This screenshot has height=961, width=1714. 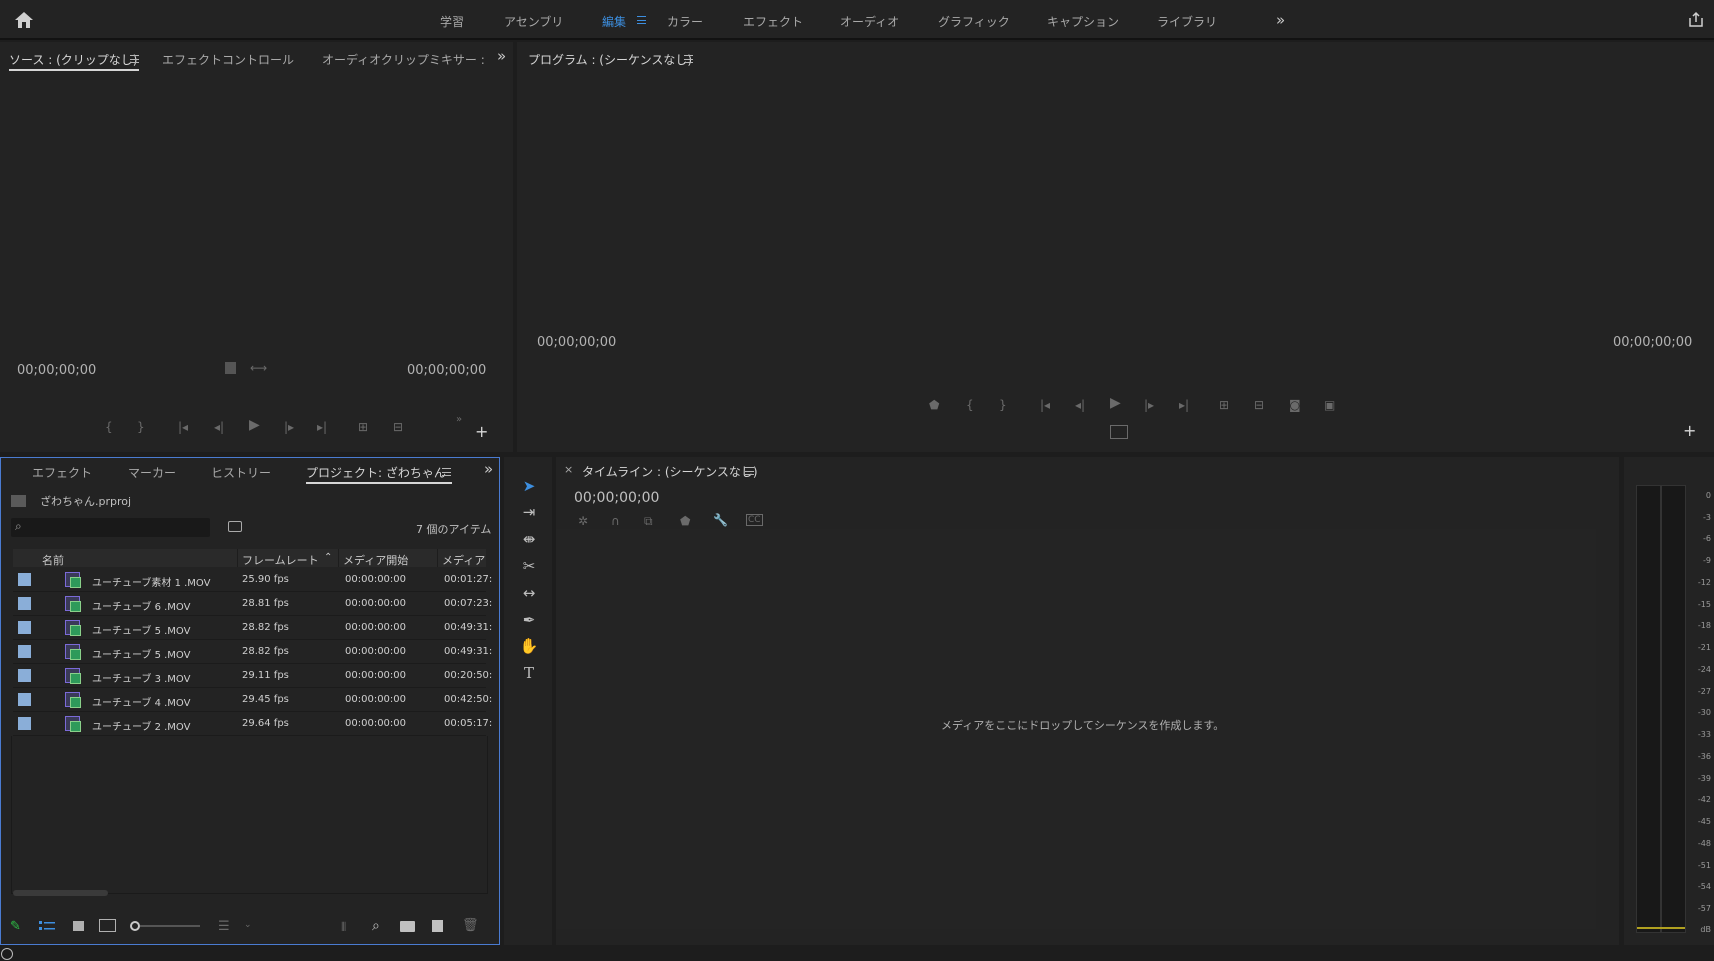 What do you see at coordinates (529, 646) in the screenshot?
I see `hand-icon: ✋` at bounding box center [529, 646].